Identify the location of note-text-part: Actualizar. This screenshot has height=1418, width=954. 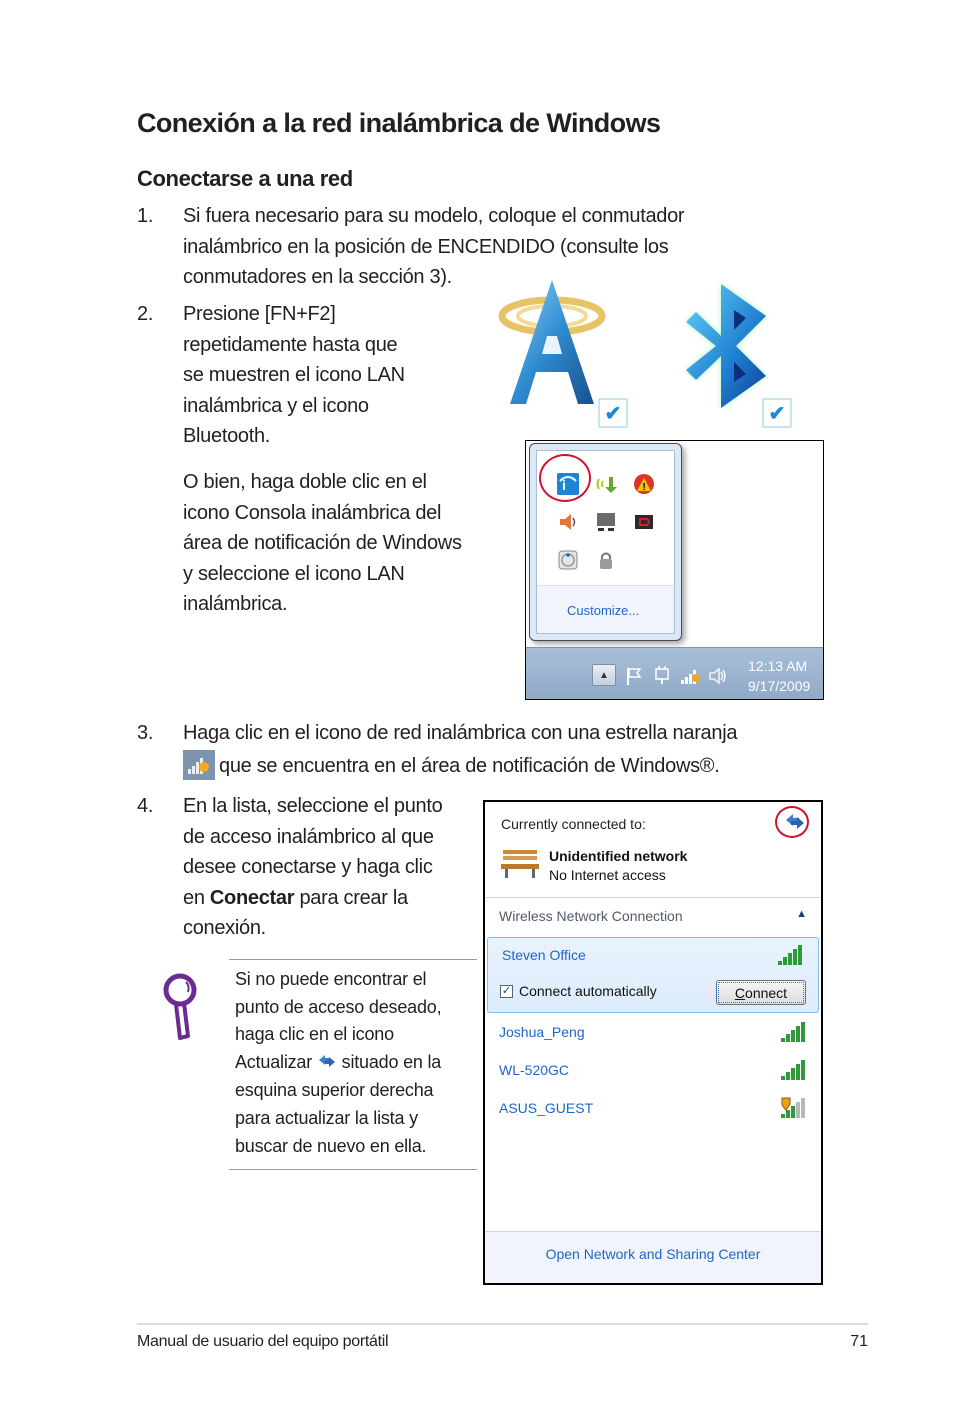
(276, 1062).